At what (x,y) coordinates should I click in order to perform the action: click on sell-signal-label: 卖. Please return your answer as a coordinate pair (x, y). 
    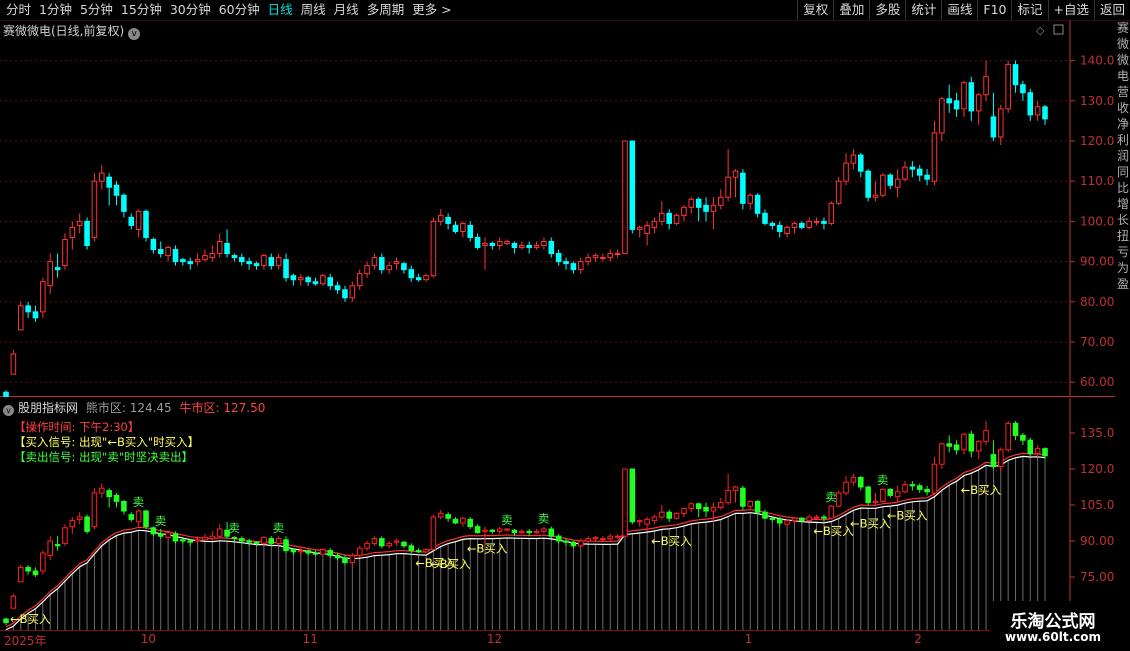
    Looking at the image, I should click on (139, 502).